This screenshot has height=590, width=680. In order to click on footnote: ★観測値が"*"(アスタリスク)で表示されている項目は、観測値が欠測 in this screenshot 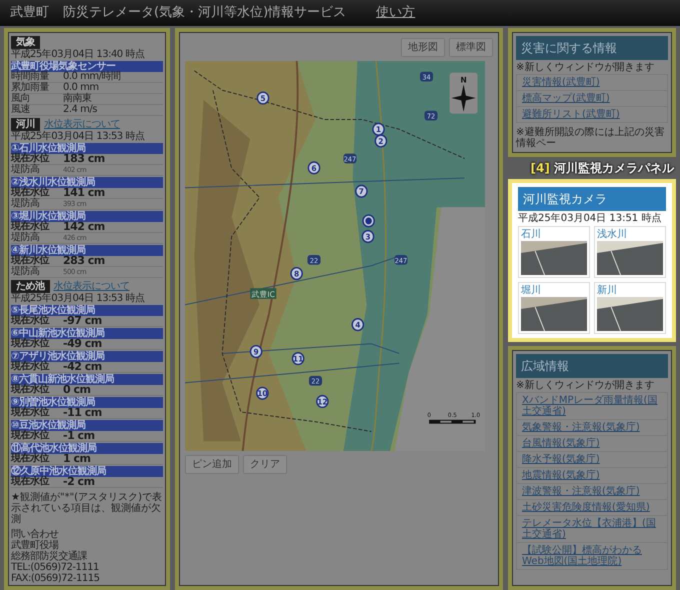, I will do `click(87, 508)`.